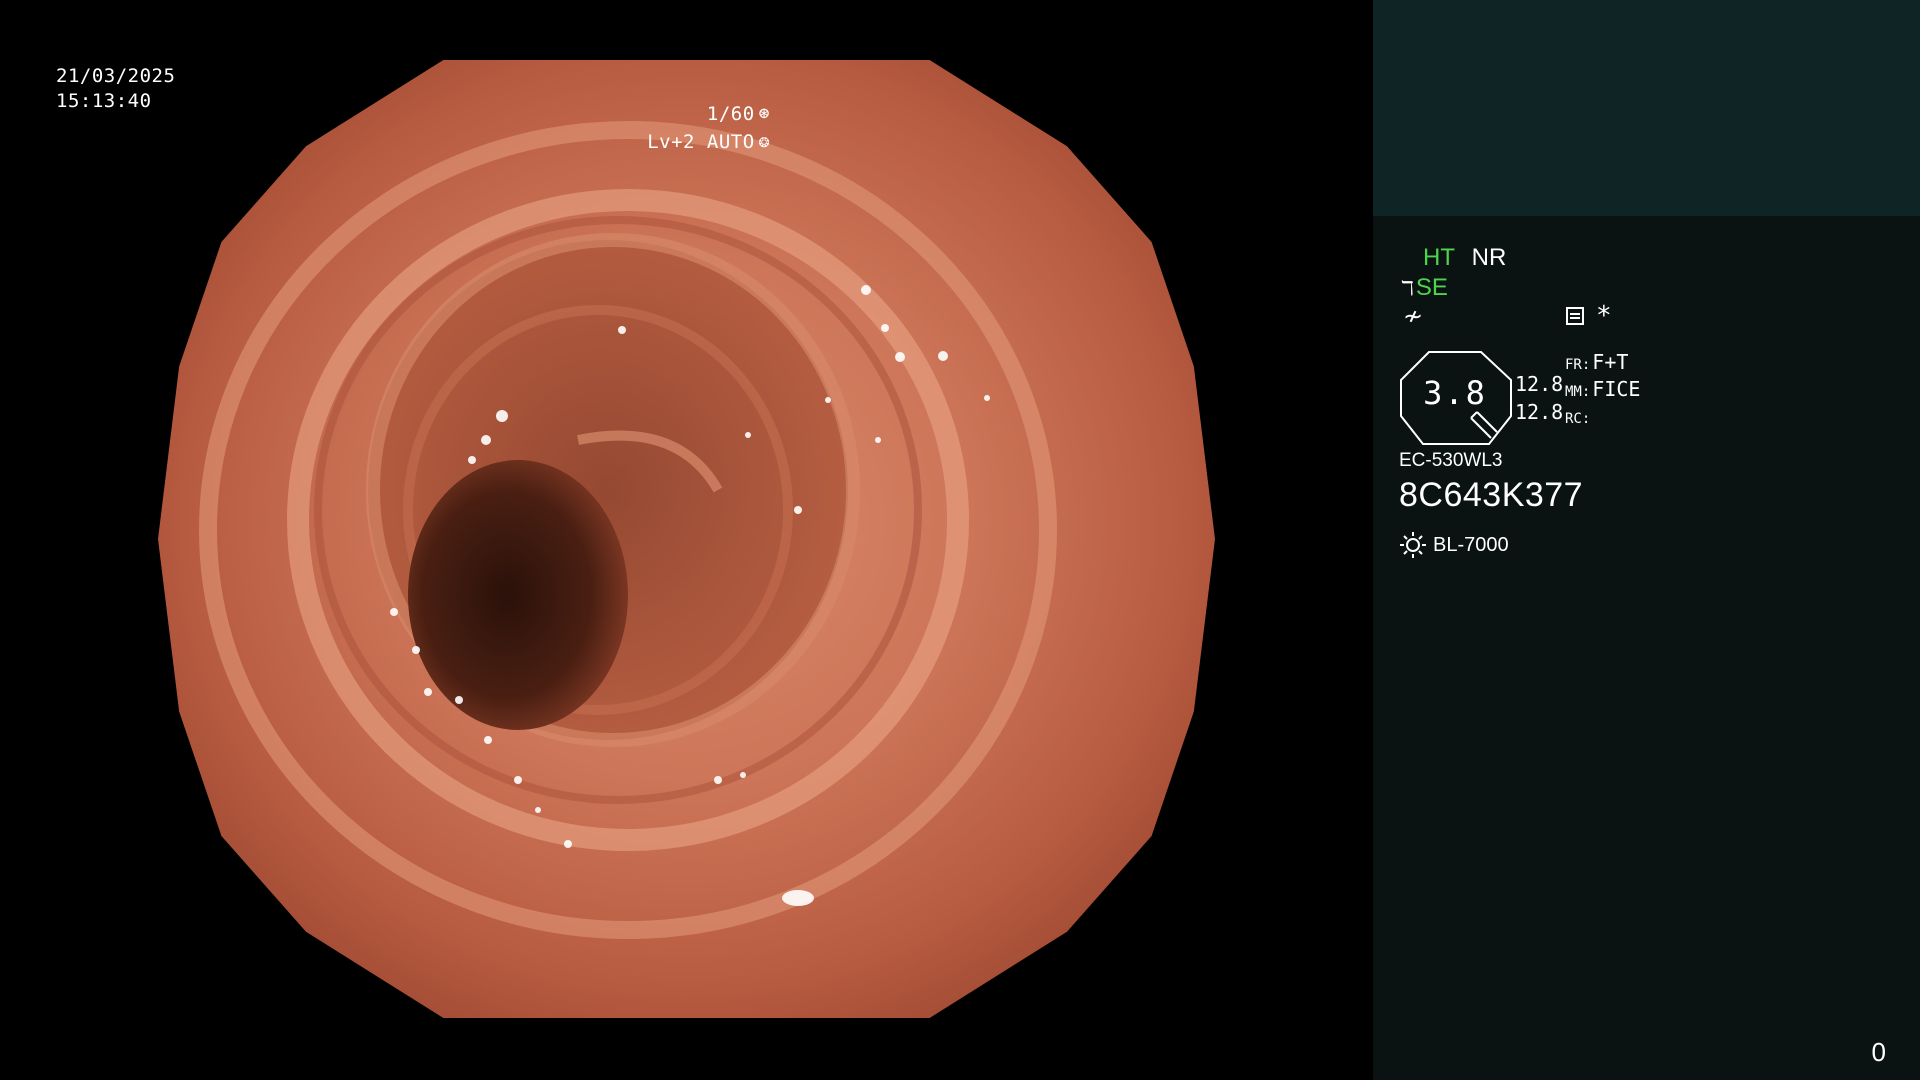  What do you see at coordinates (1610, 362) in the screenshot?
I see `fr-value: F+T` at bounding box center [1610, 362].